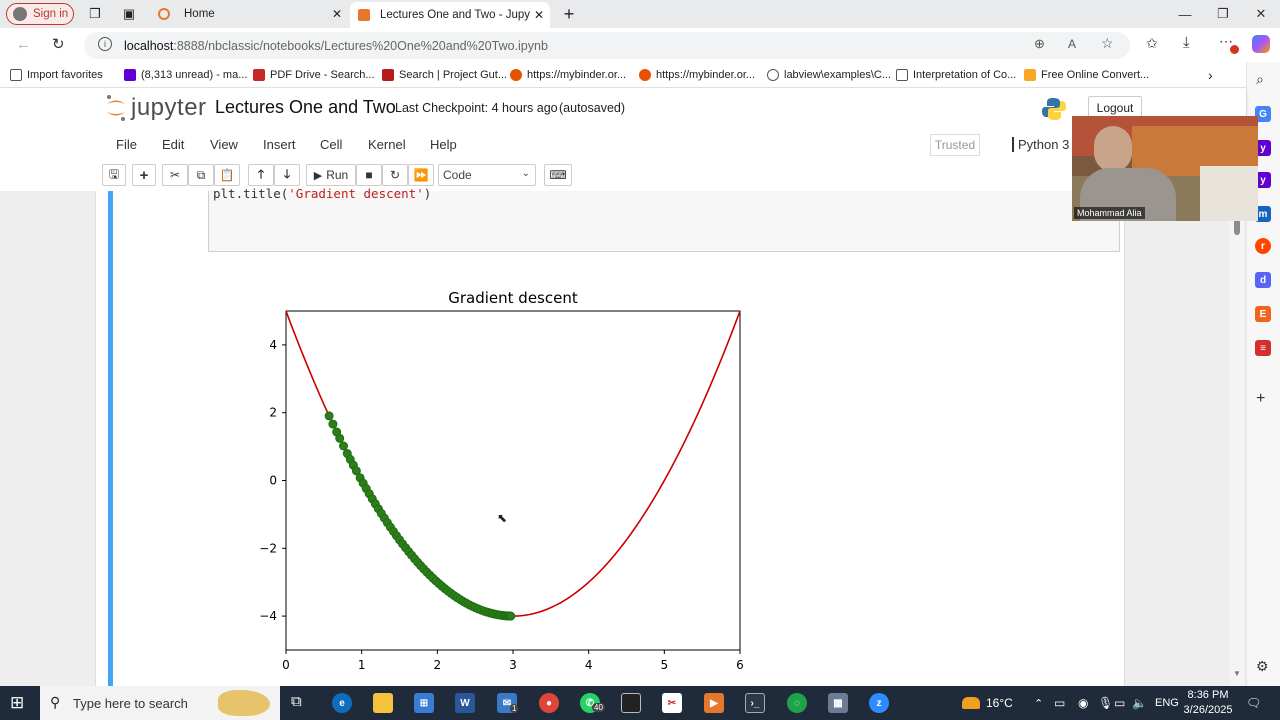 Image resolution: width=1280 pixels, height=720 pixels. What do you see at coordinates (244, 703) in the screenshot?
I see `search-highlight-bird-icon` at bounding box center [244, 703].